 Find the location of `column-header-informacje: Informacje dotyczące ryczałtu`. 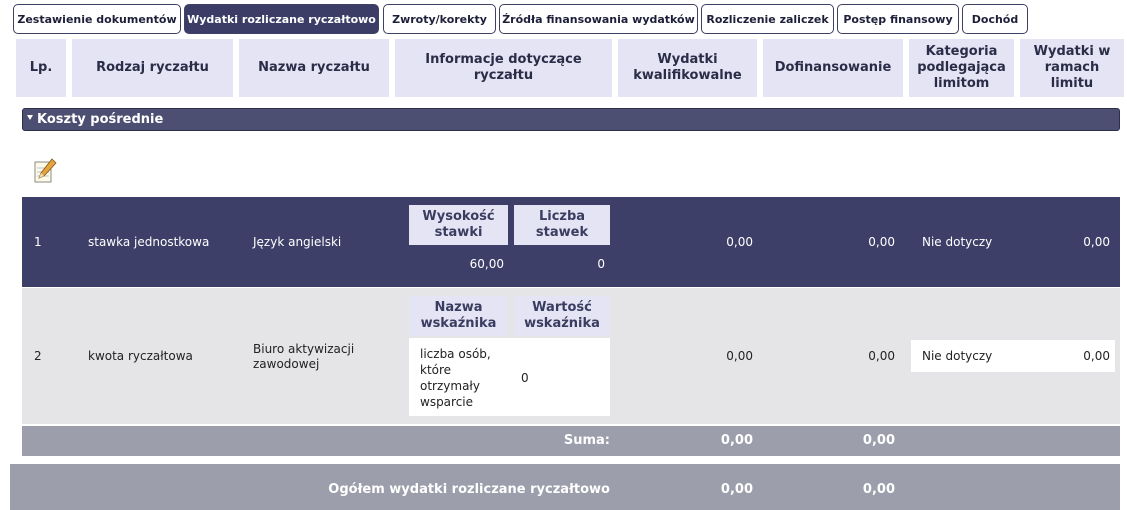

column-header-informacje: Informacje dotyczące ryczałtu is located at coordinates (503, 68).